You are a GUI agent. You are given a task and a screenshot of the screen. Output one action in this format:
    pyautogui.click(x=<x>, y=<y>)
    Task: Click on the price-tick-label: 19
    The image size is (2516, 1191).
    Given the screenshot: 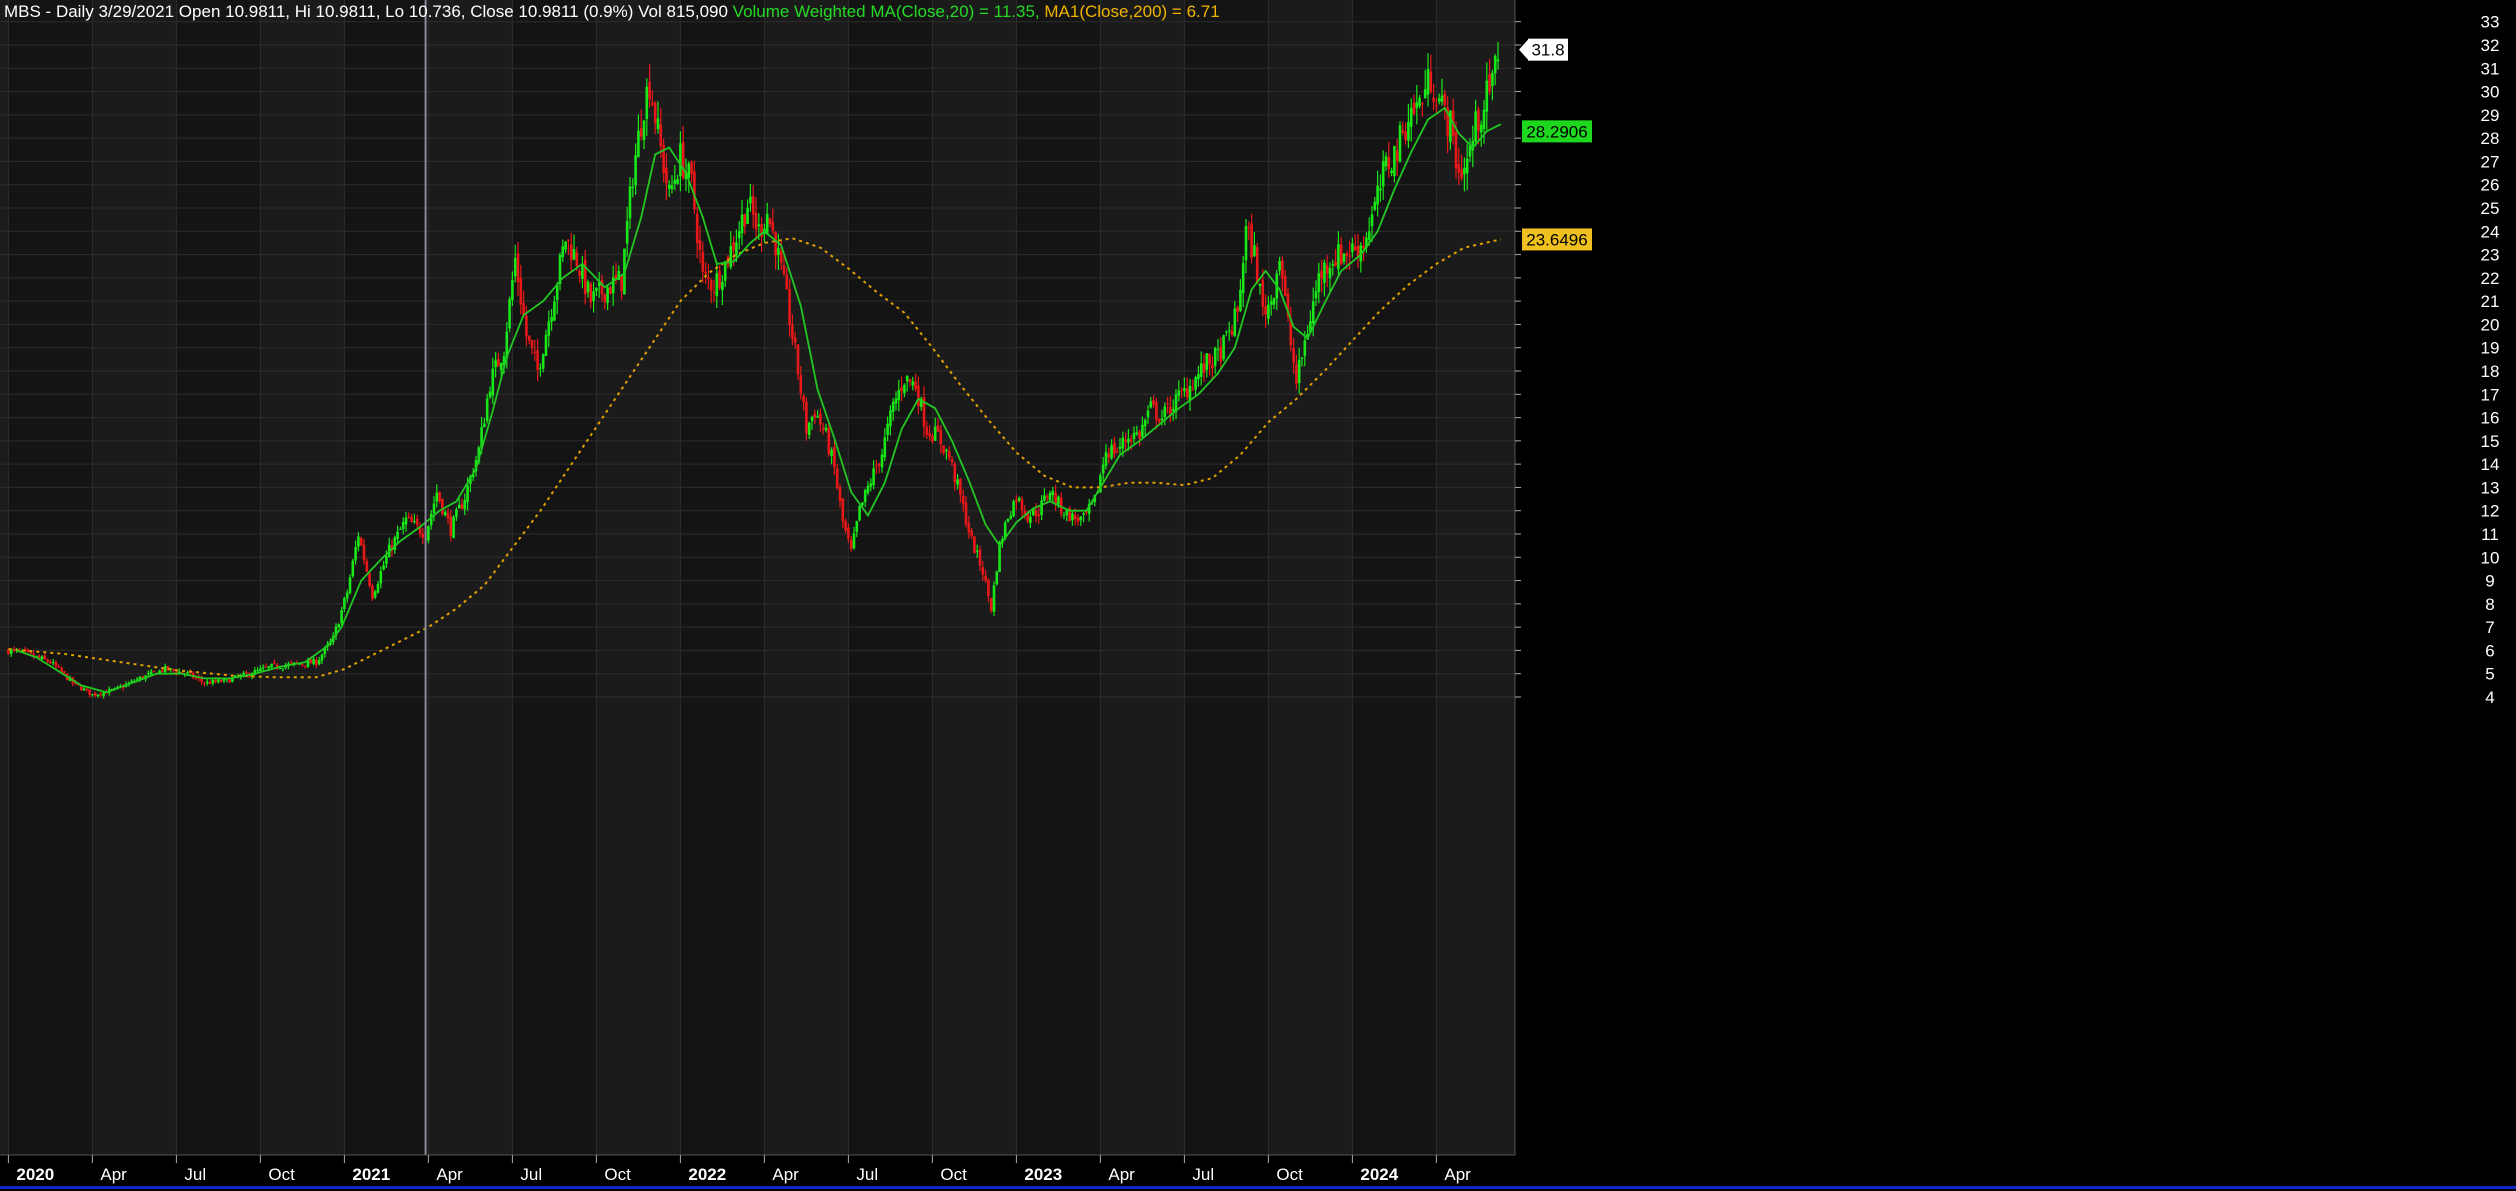 What is the action you would take?
    pyautogui.click(x=2490, y=348)
    